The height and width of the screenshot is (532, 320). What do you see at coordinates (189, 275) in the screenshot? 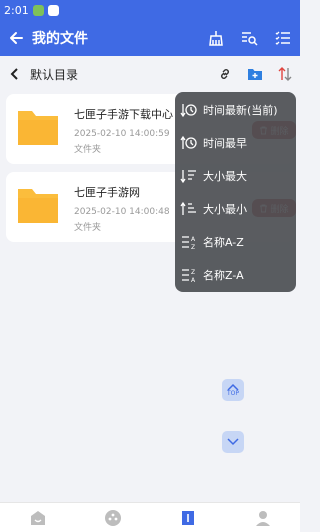
I see `sort-name-za-icon: ZA` at bounding box center [189, 275].